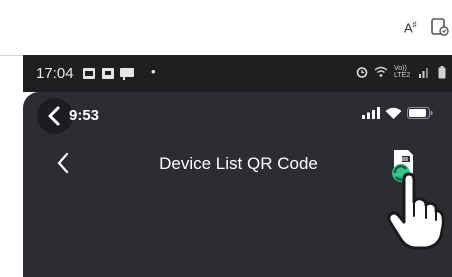  I want to click on android-system-icons: Vo)) LTE2, so click(401, 72).